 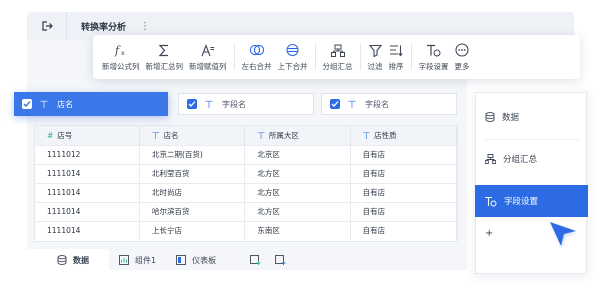 I want to click on field-settings-button: 字段设置, so click(x=434, y=57).